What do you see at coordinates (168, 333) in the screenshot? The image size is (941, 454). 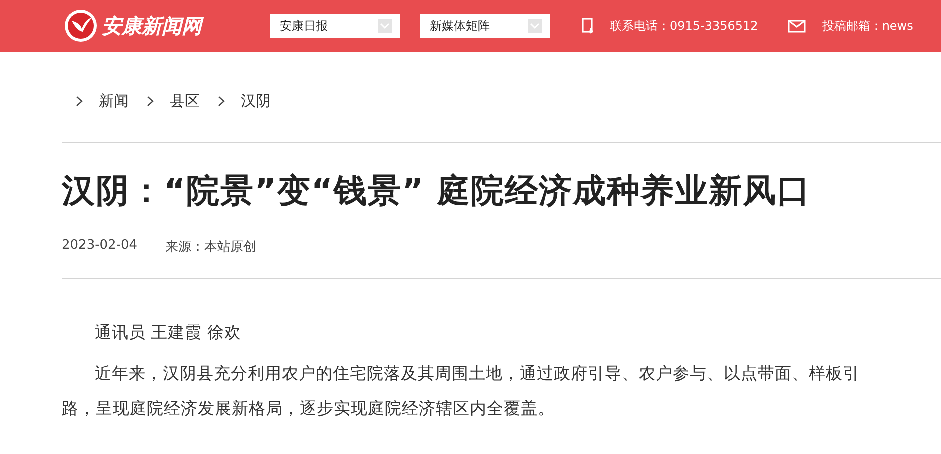 I see `article-paragraph: 通讯员 王建霞 徐欢` at bounding box center [168, 333].